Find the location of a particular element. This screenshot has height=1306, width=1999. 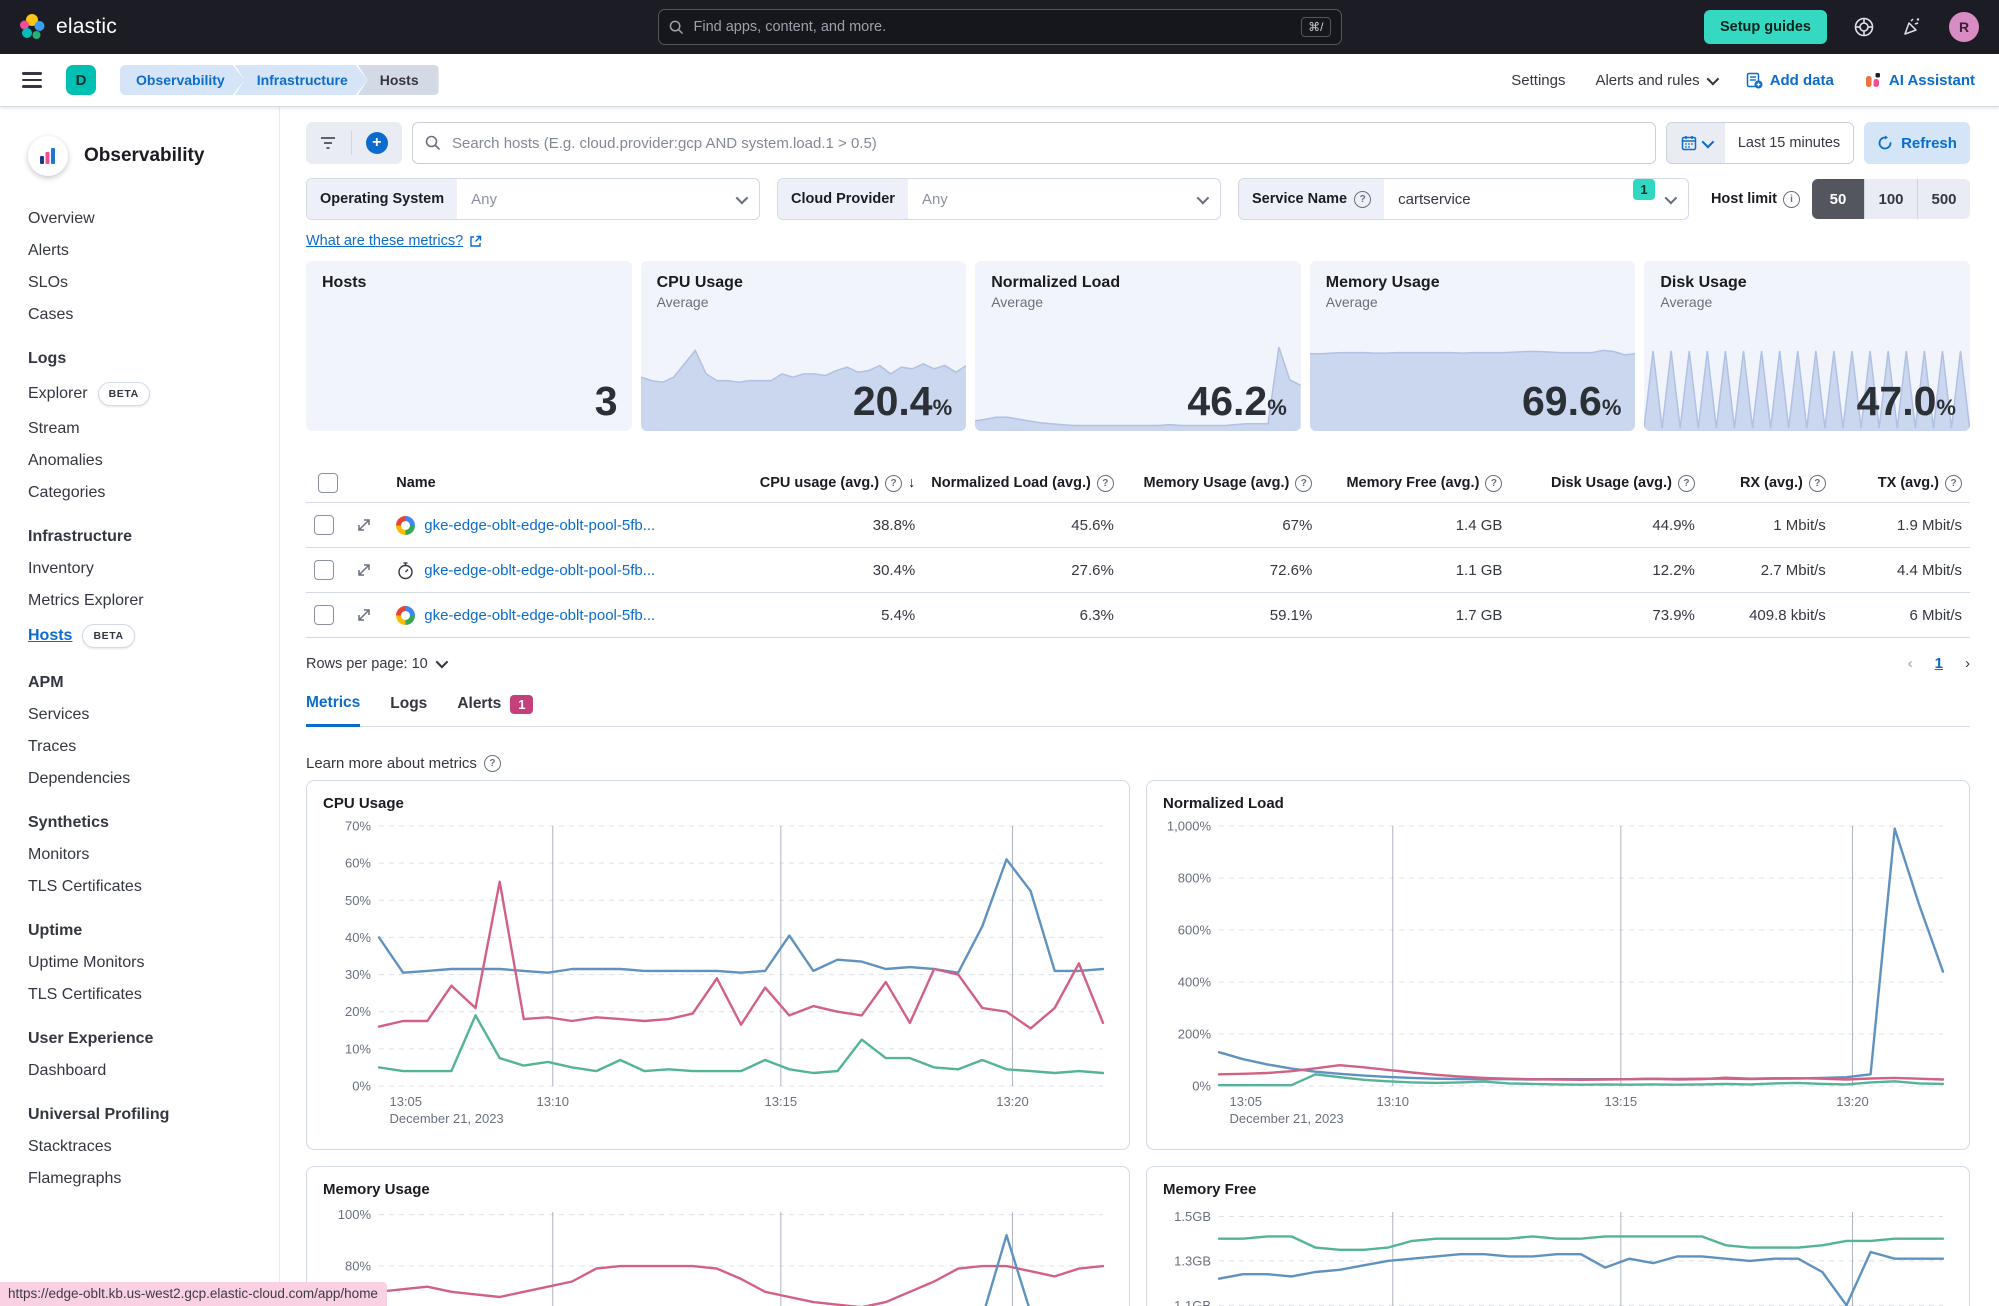

elastic-logo: elastic is located at coordinates (67, 27).